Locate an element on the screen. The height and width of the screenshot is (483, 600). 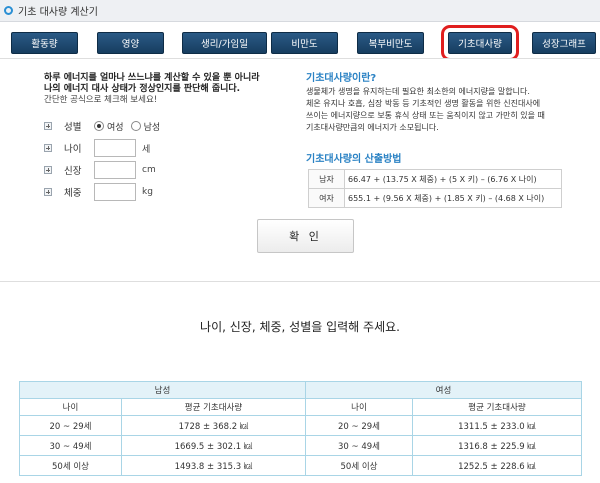
table-header-gender: 남성 여성 is located at coordinates (300, 390).